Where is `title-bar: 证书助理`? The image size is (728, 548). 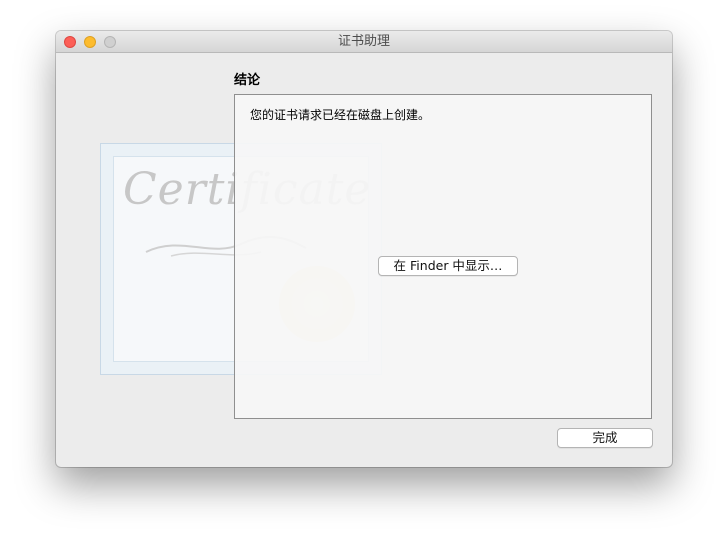 title-bar: 证书助理 is located at coordinates (364, 42).